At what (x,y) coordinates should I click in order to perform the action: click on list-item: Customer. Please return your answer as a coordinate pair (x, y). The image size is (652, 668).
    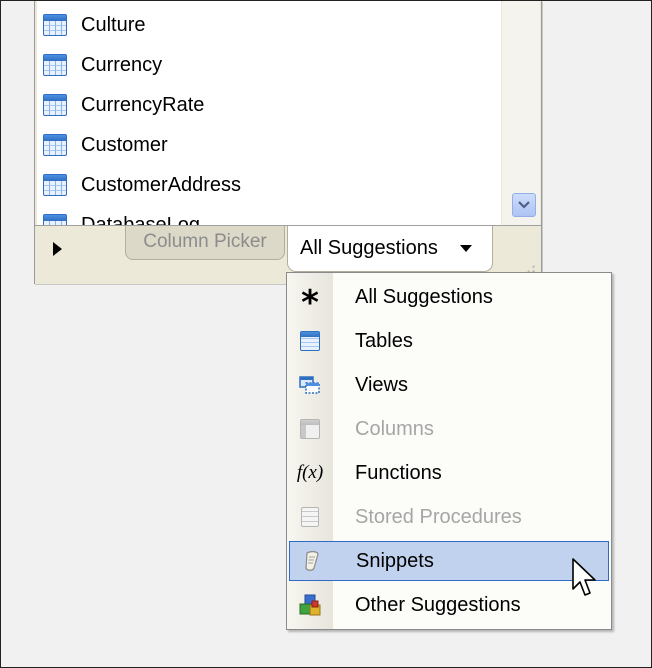
    Looking at the image, I should click on (269, 145).